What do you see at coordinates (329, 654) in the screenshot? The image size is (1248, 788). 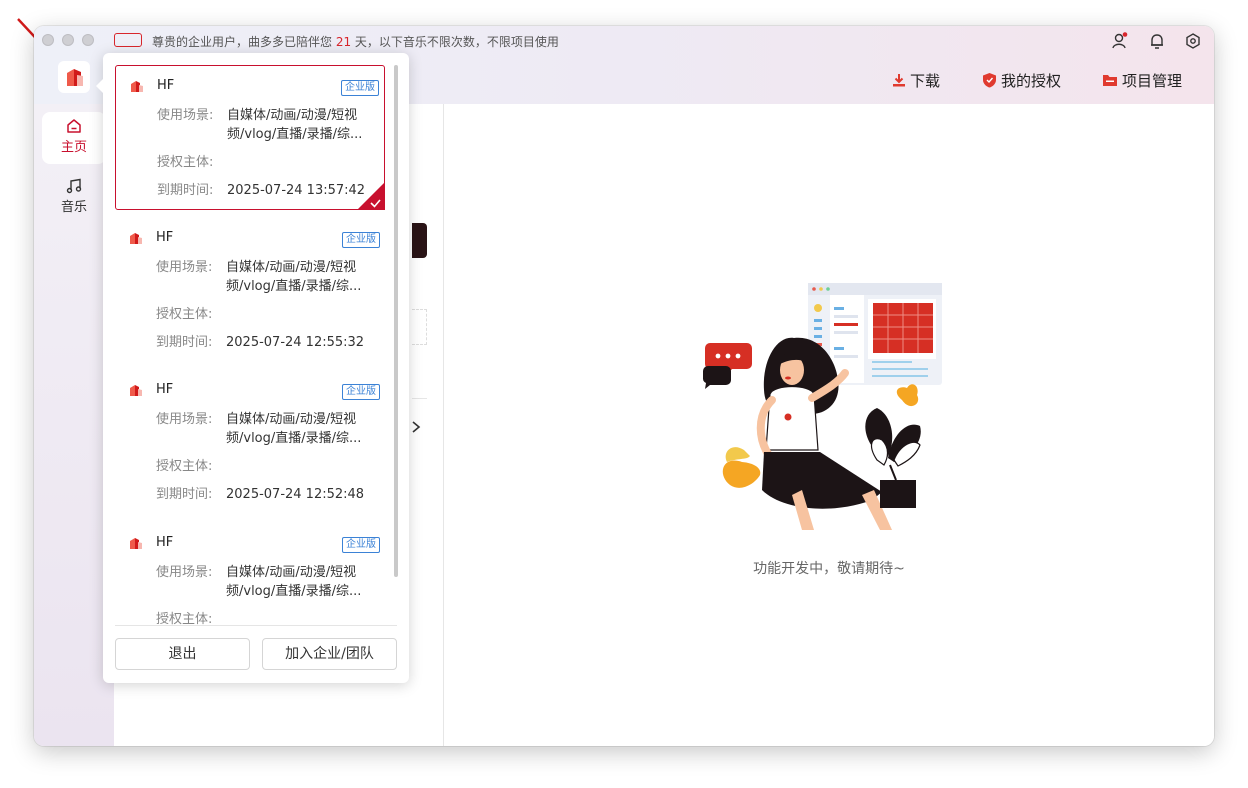 I see `join-team-button: 加入企业/团队` at bounding box center [329, 654].